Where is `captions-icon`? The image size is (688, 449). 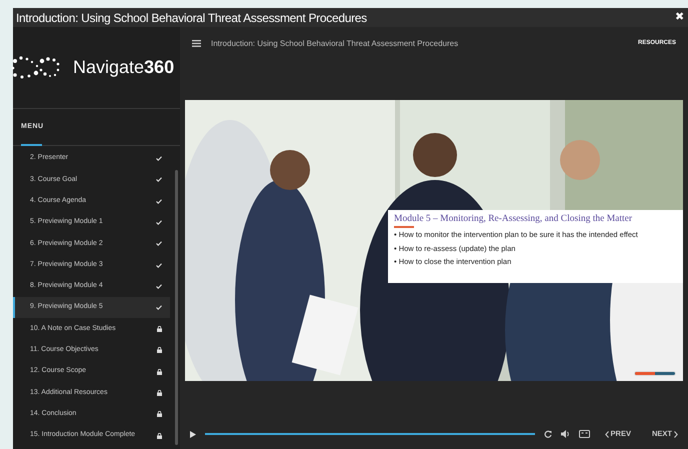
captions-icon is located at coordinates (584, 434).